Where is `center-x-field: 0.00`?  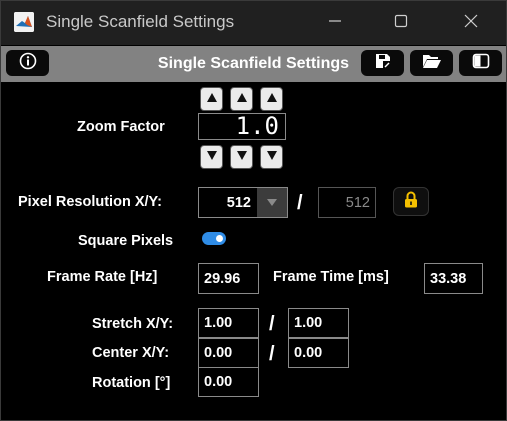
center-x-field: 0.00 is located at coordinates (228, 353).